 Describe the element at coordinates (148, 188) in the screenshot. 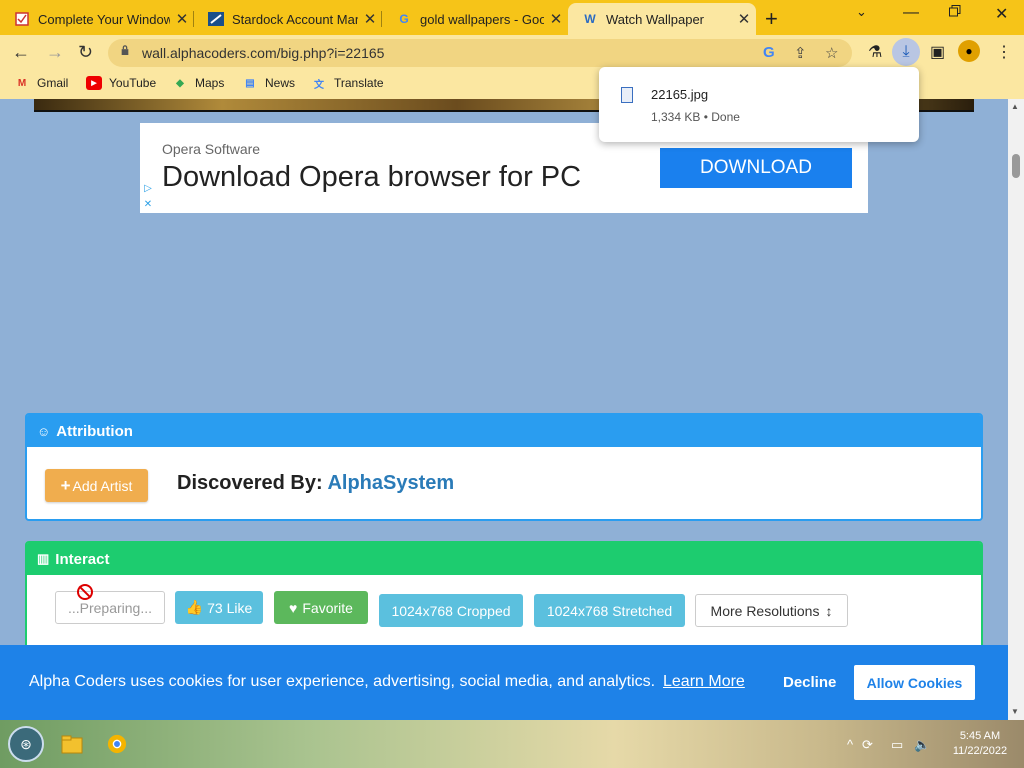

I see `adchoices-icon: ▷` at that location.